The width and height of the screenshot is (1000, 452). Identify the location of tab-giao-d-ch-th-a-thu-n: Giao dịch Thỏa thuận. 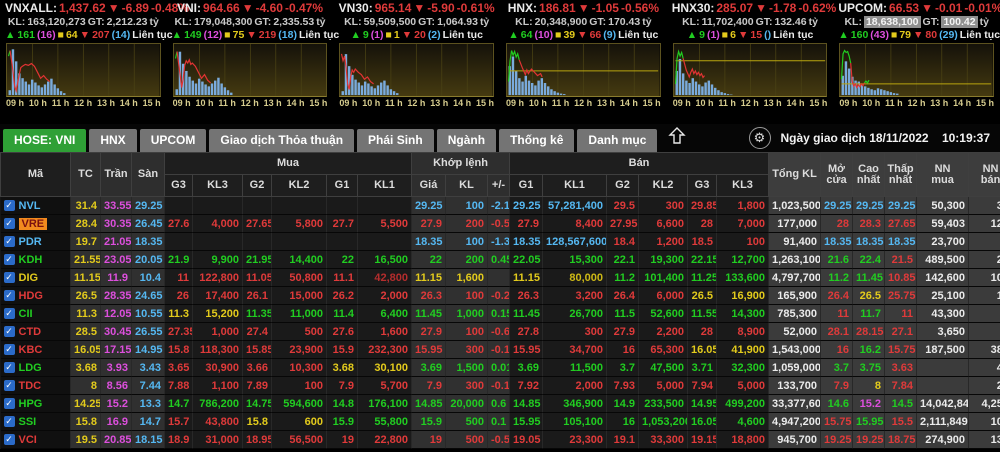
(282, 140).